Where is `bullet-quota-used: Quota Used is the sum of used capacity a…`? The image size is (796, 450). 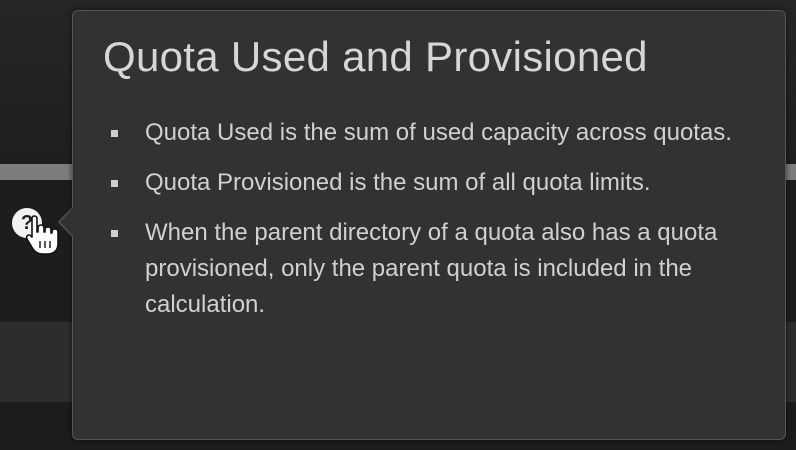 bullet-quota-used: Quota Used is the sum of used capacity a… is located at coordinates (431, 133).